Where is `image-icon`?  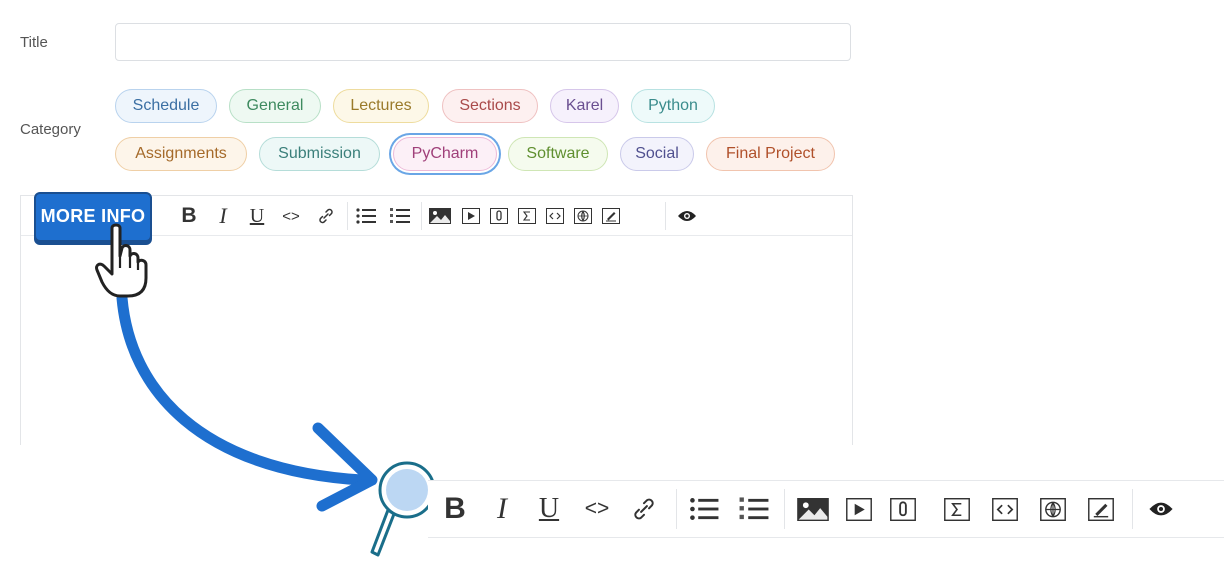
image-icon is located at coordinates (813, 509).